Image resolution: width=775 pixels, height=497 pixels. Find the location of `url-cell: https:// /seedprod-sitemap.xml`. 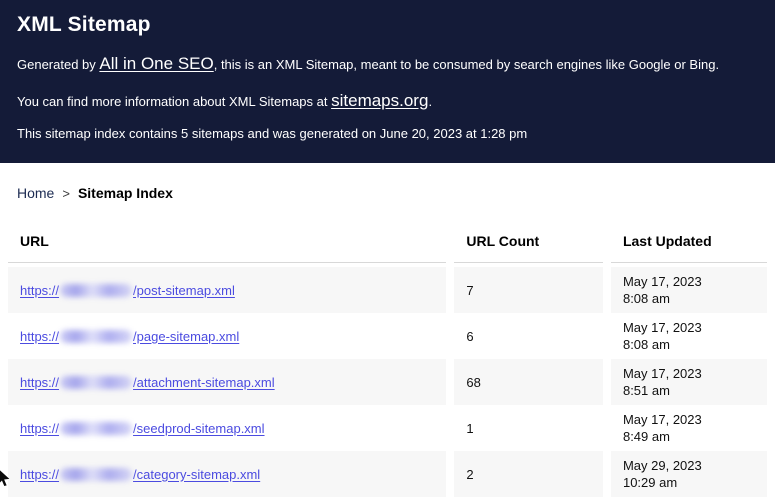

url-cell: https:// /seedprod-sitemap.xml is located at coordinates (227, 428).